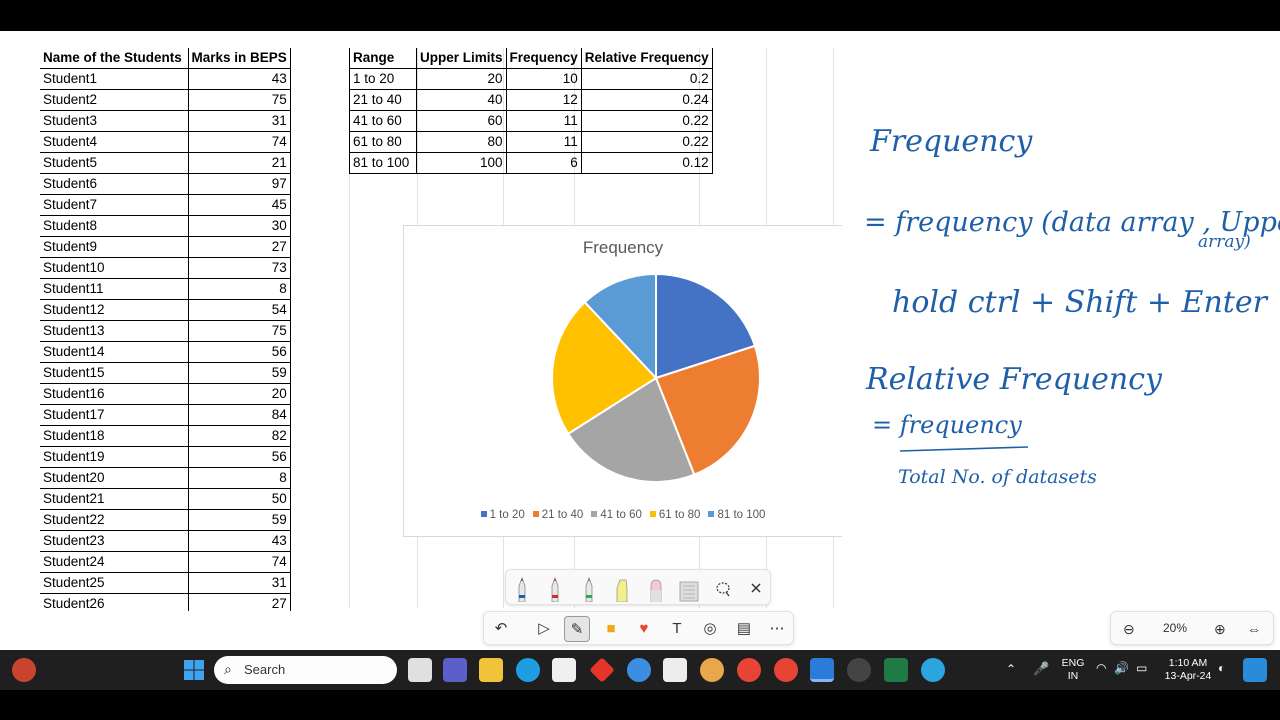 The height and width of the screenshot is (720, 1280). I want to click on relative-frequency-cell: 0.2, so click(646, 79).